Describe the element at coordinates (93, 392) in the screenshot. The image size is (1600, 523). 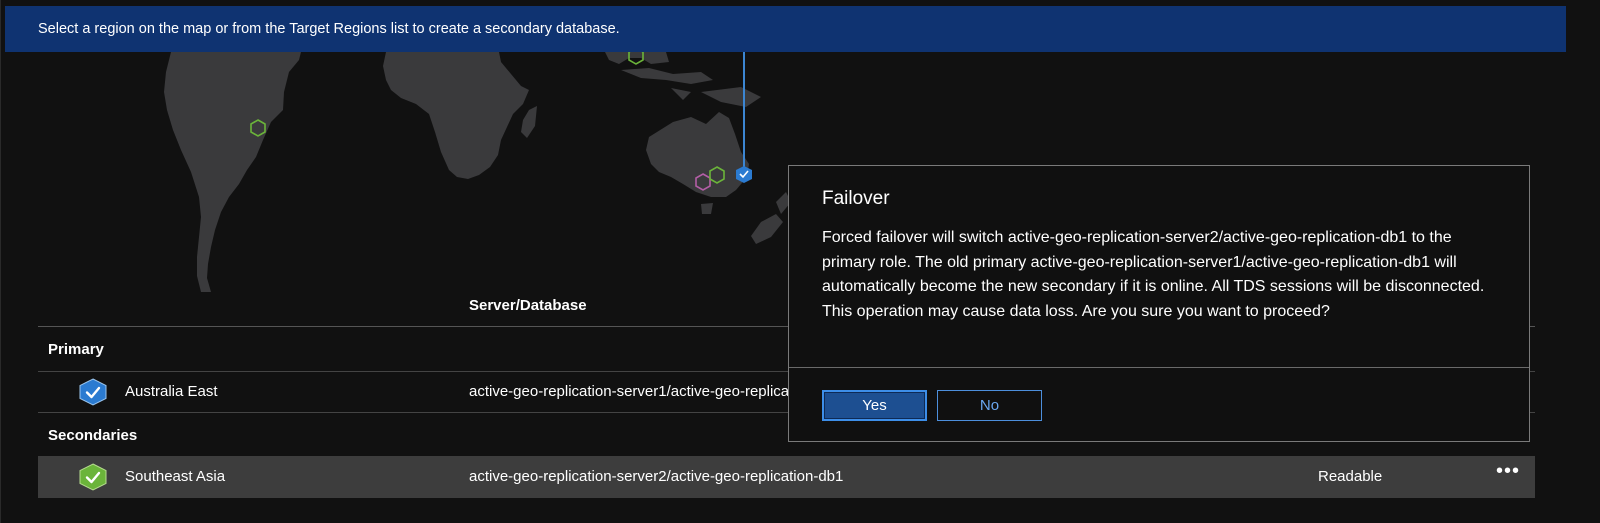
I see `primary-check-hexagon-icon` at that location.